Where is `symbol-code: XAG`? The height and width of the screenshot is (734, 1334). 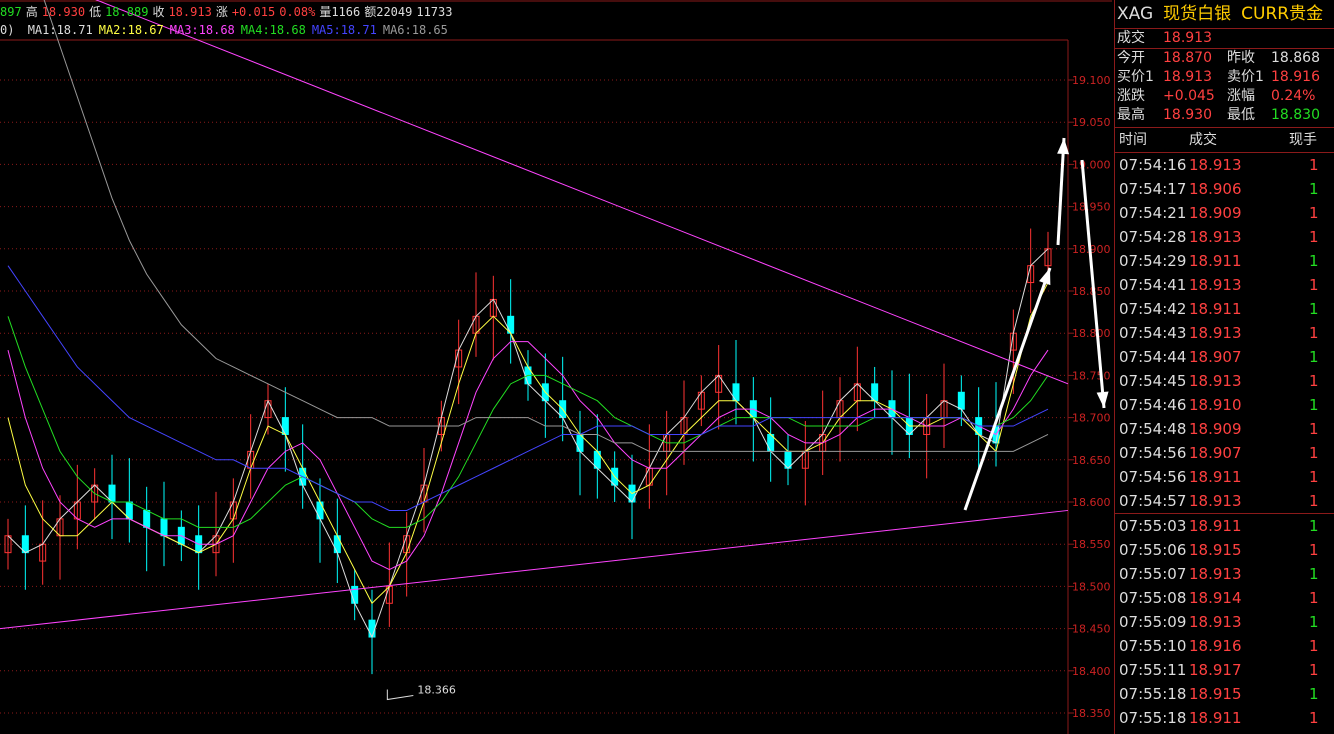
symbol-code: XAG is located at coordinates (1135, 14).